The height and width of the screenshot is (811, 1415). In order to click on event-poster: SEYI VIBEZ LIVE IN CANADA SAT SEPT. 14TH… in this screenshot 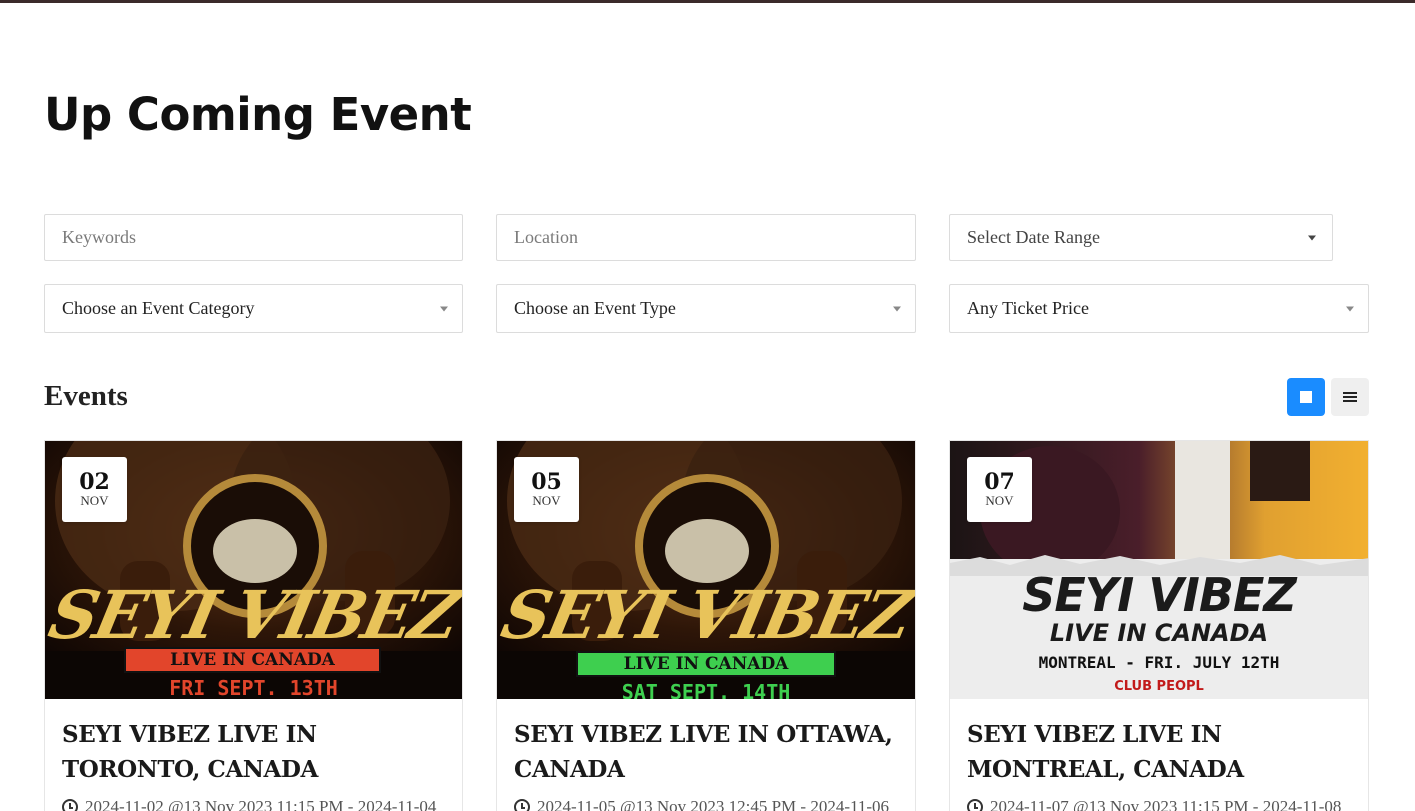, I will do `click(706, 570)`.